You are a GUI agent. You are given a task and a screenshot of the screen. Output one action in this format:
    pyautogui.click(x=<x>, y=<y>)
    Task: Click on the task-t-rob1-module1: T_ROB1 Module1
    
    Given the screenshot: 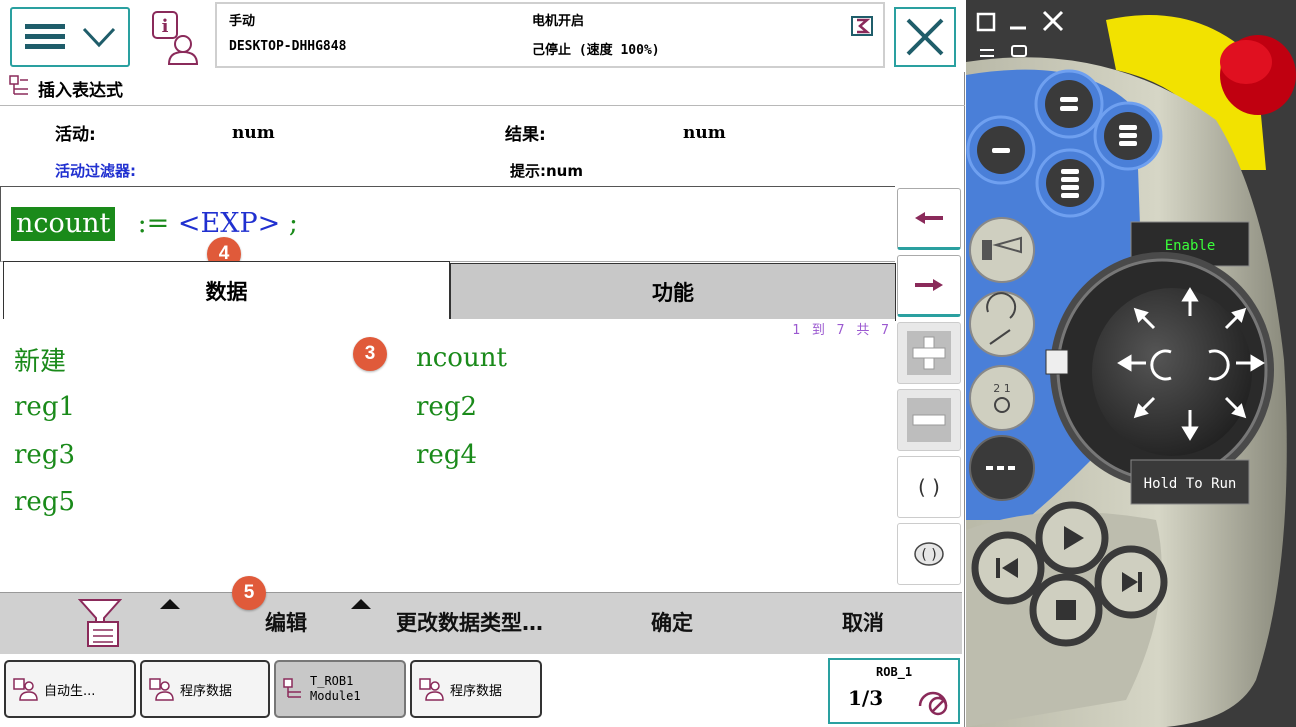 What is the action you would take?
    pyautogui.click(x=340, y=689)
    